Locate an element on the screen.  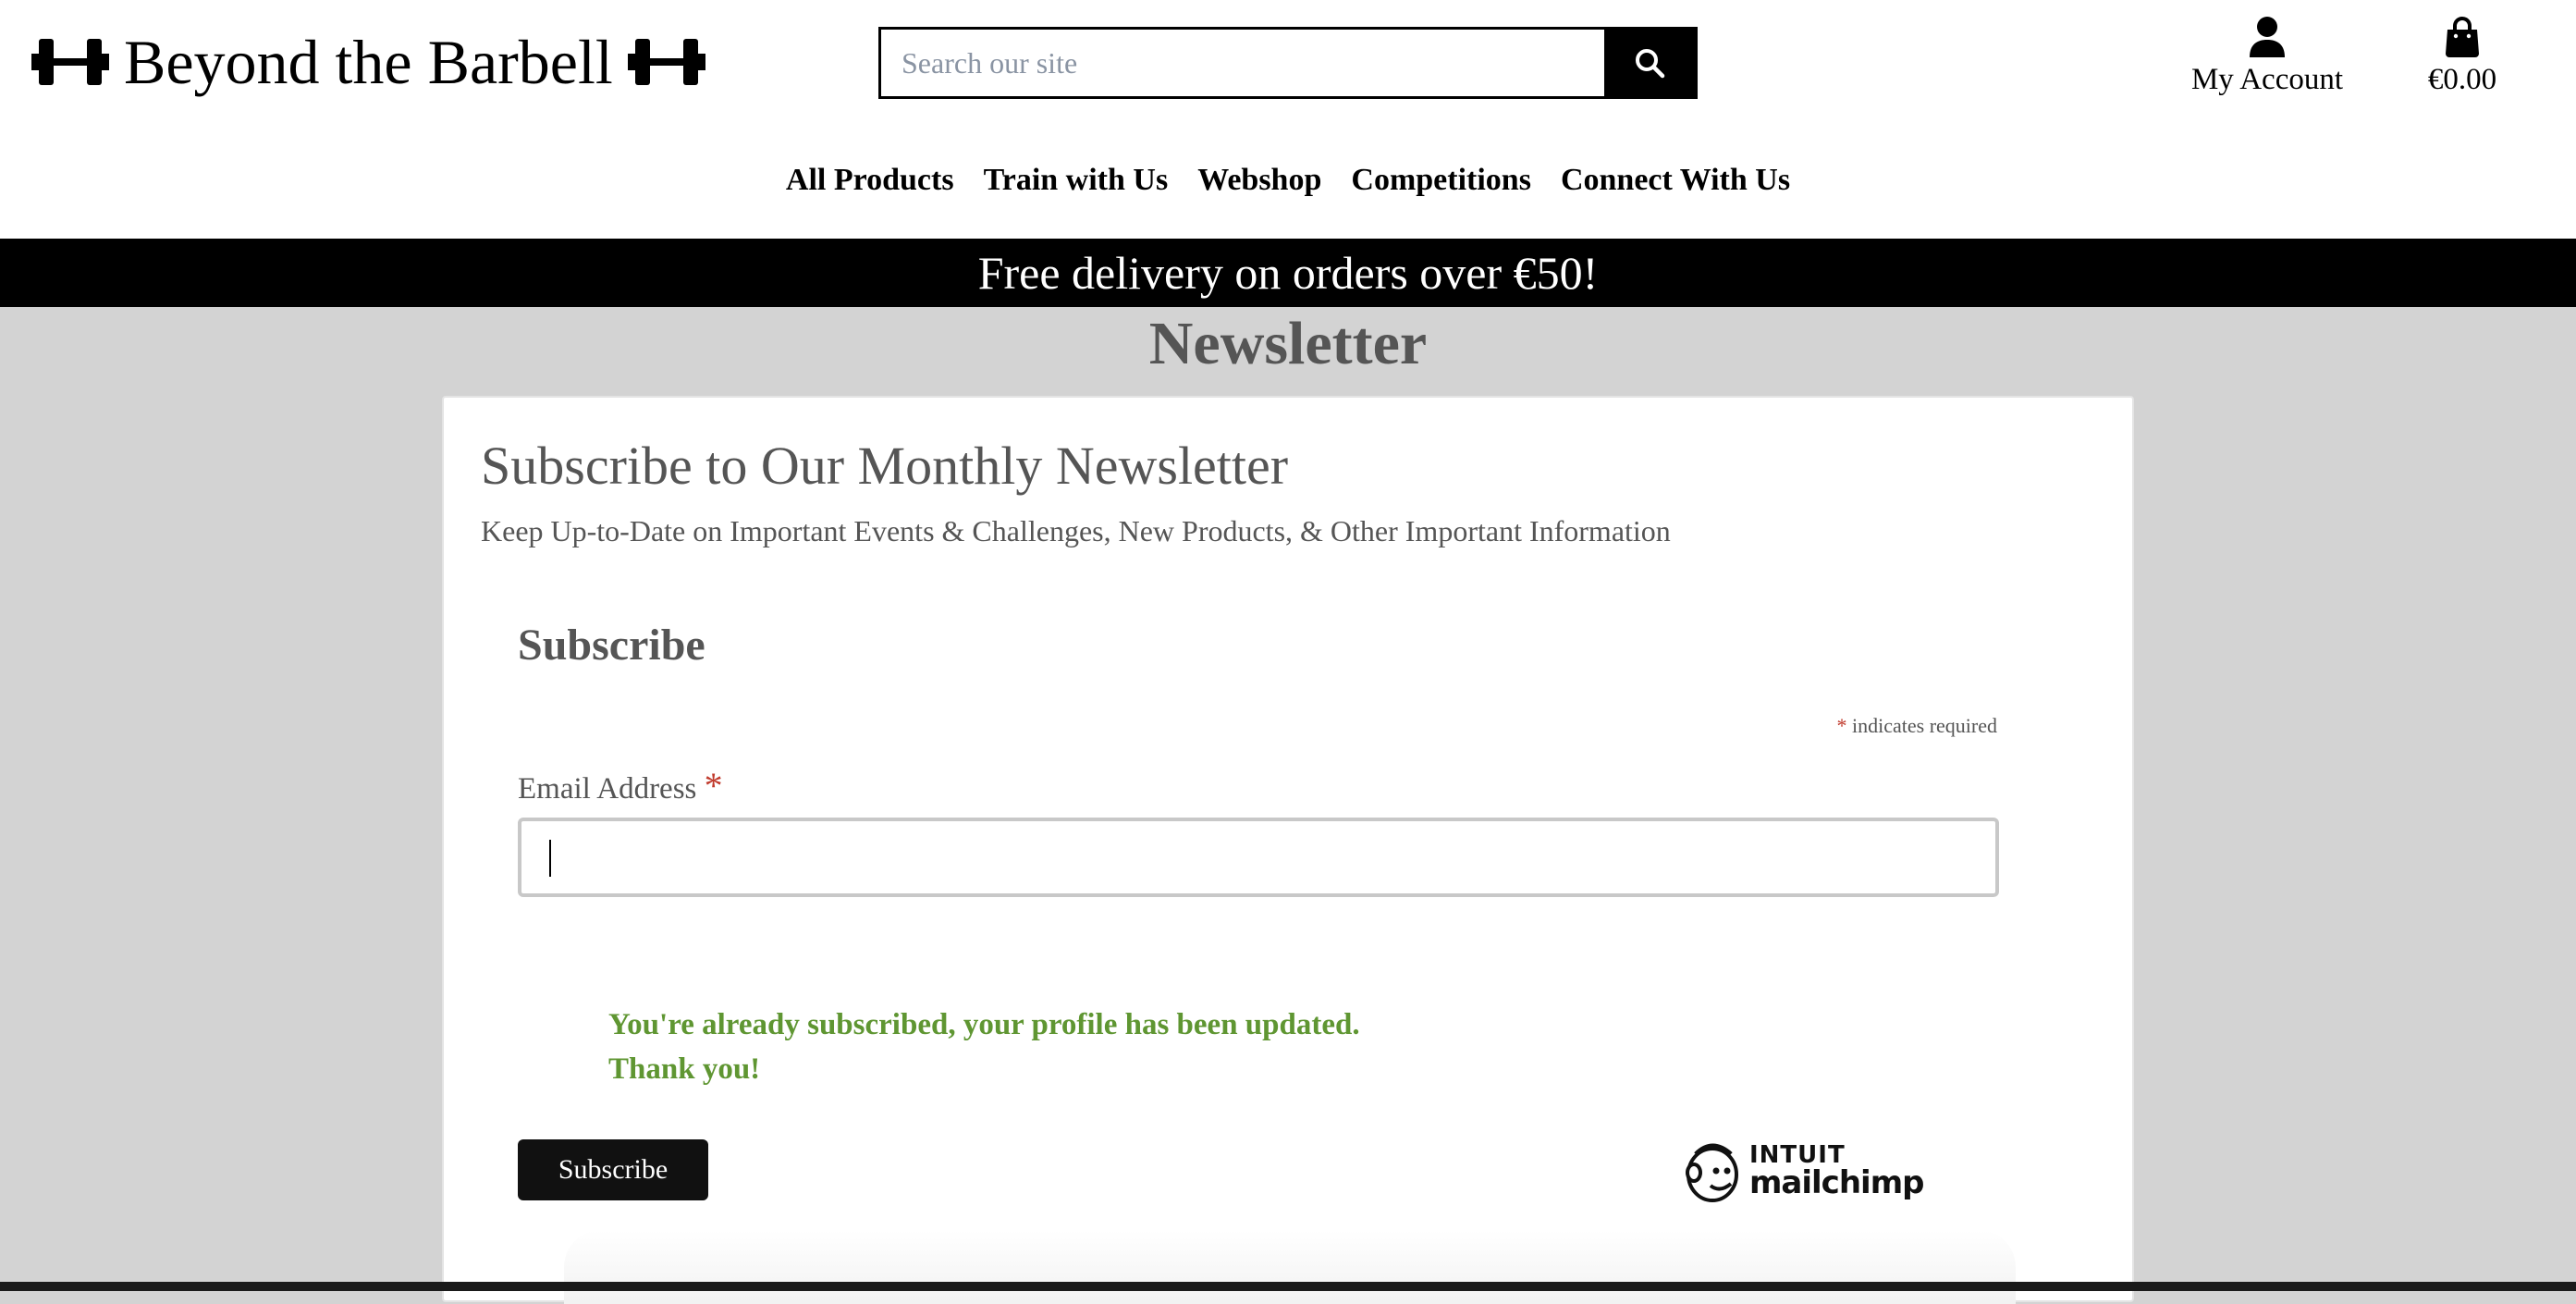
email-label: Email Address * is located at coordinates (620, 786).